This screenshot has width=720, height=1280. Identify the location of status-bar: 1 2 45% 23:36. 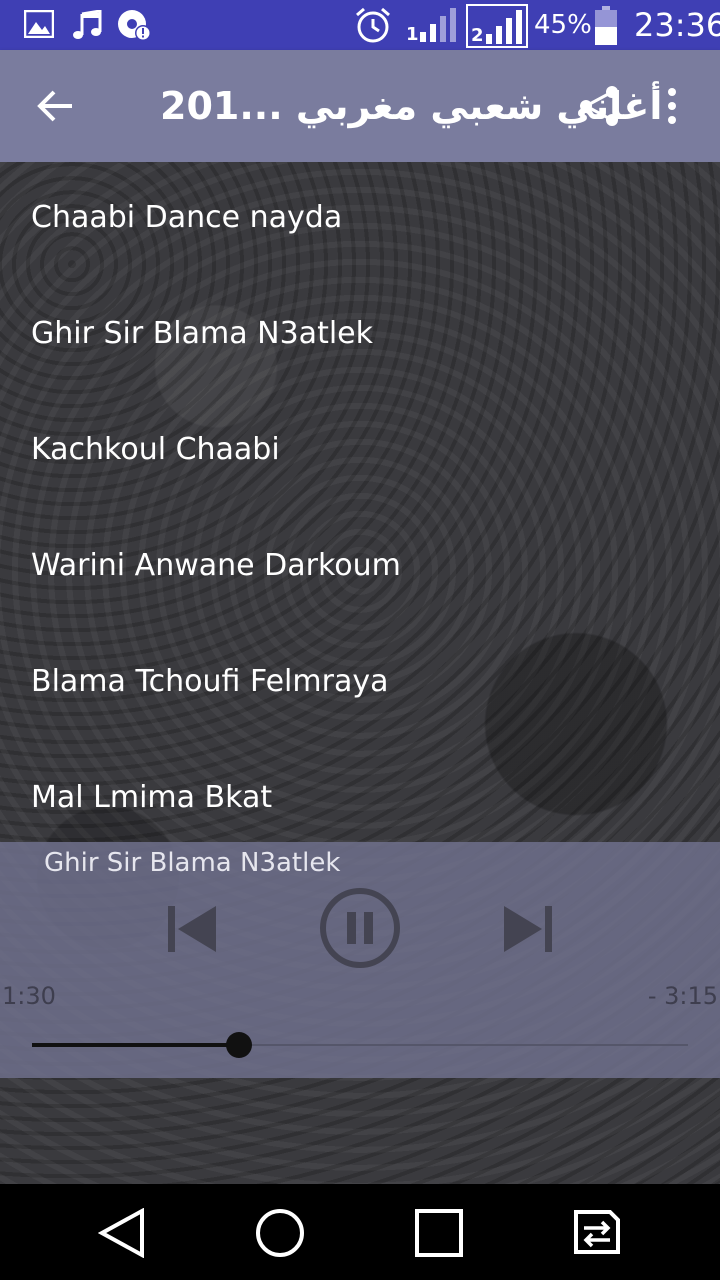
(360, 25).